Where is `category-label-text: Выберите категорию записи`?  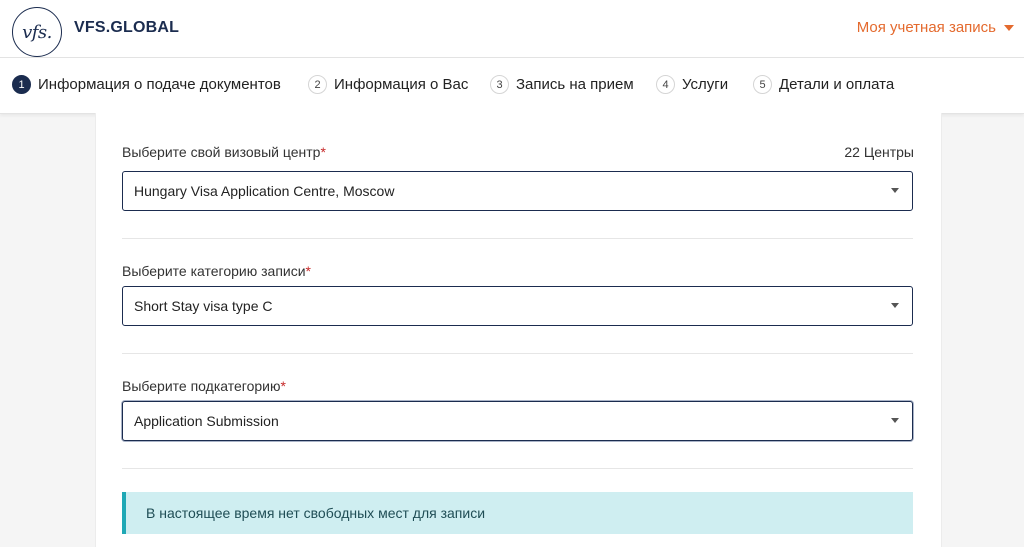
category-label-text: Выберите категорию записи is located at coordinates (214, 271).